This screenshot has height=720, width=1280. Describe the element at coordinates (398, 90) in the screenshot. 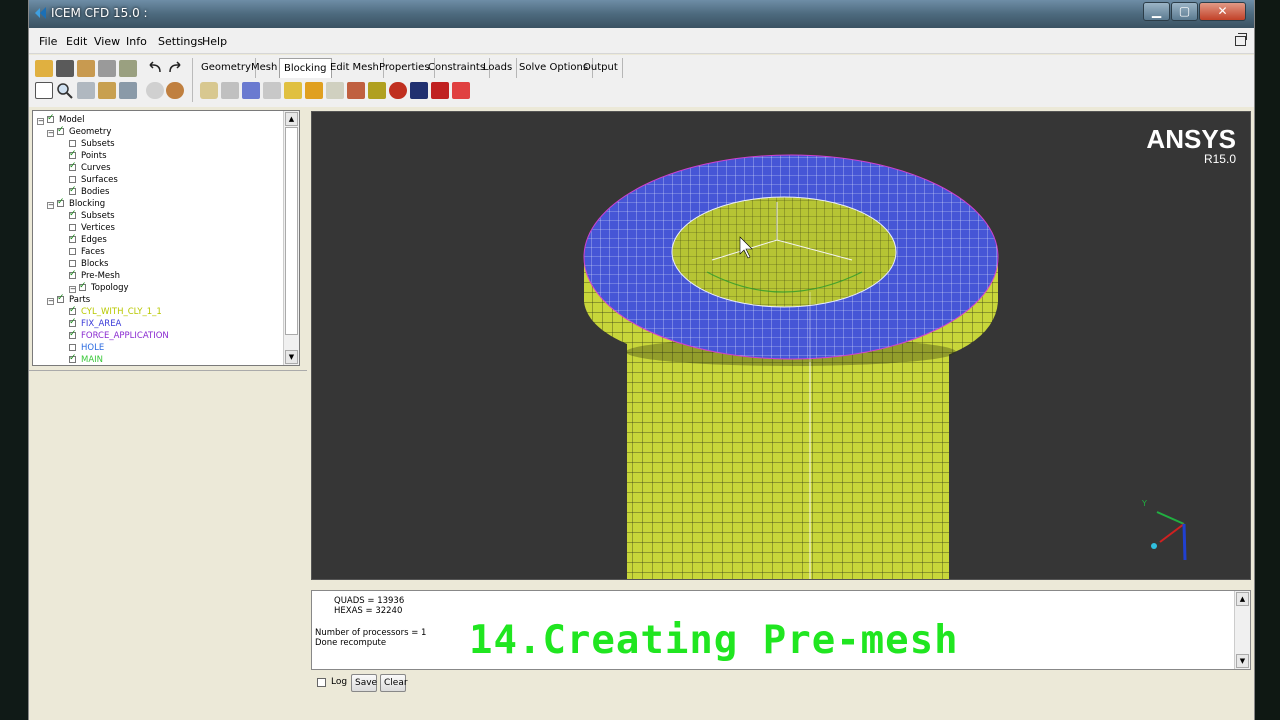

I see `pre-mesh-quality-icon` at that location.